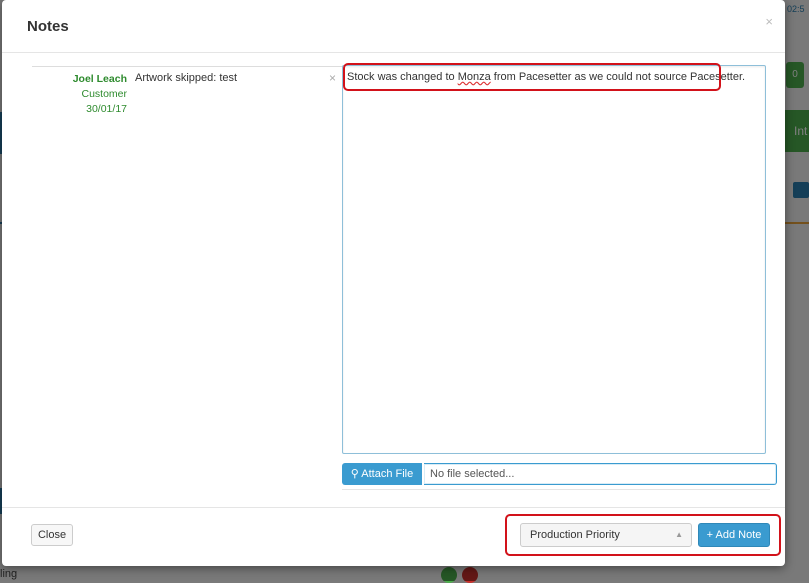 The image size is (809, 583). Describe the element at coordinates (387, 474) in the screenshot. I see `attach-file-label: Attach File` at that location.